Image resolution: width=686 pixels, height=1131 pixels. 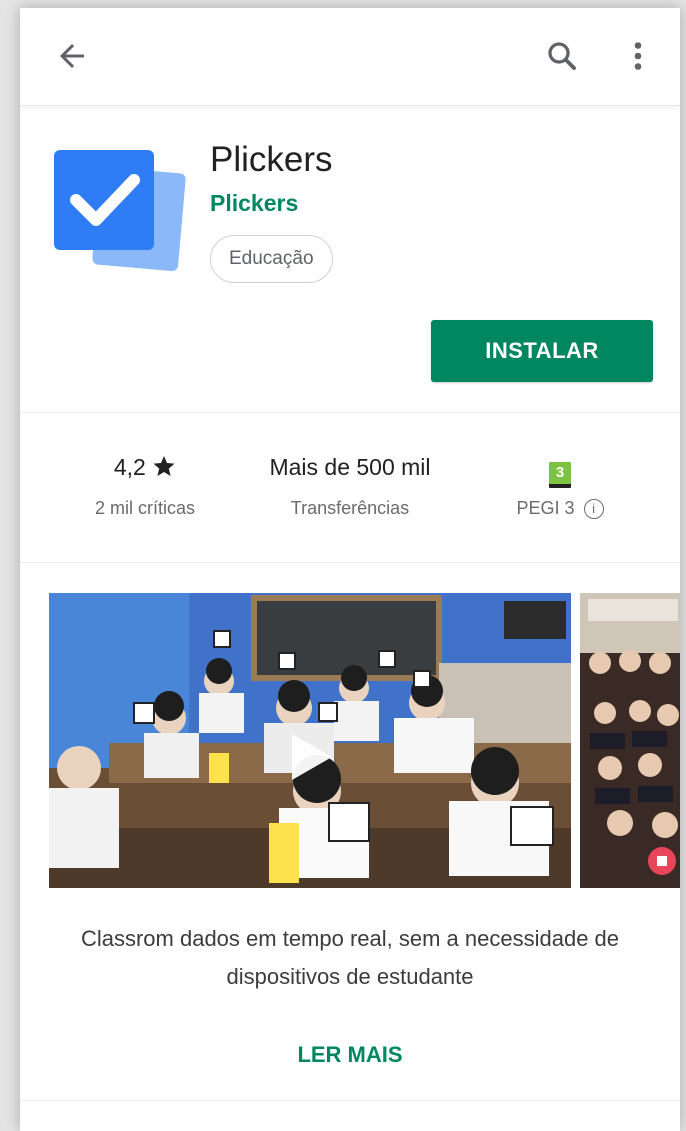 I want to click on developer-link: Plickers, so click(x=254, y=203).